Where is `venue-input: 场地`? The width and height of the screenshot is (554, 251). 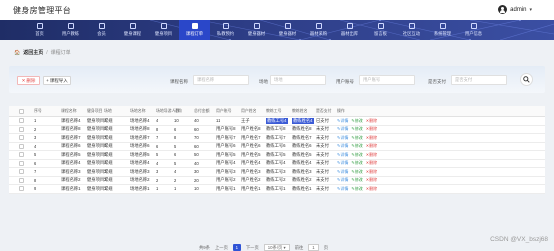
venue-input: 场地 is located at coordinates (298, 80).